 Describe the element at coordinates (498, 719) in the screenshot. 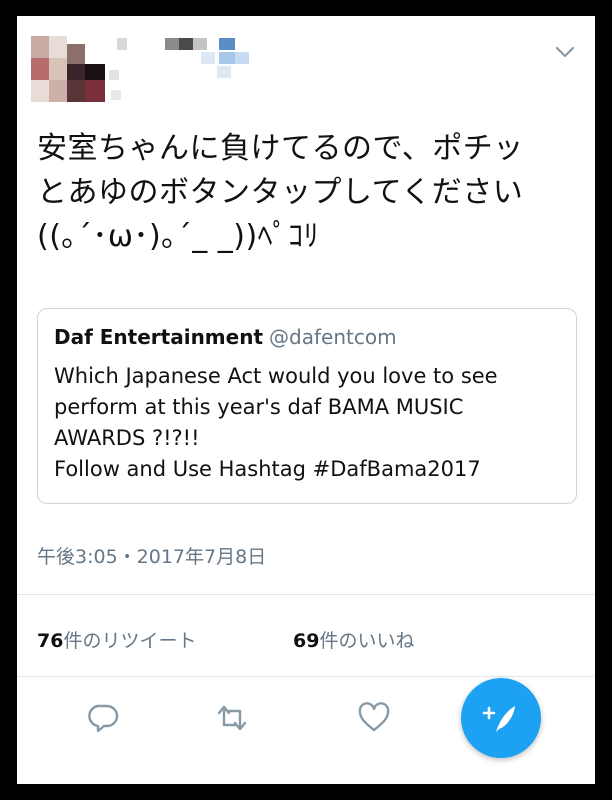

I see `compose-tweet-icon` at that location.